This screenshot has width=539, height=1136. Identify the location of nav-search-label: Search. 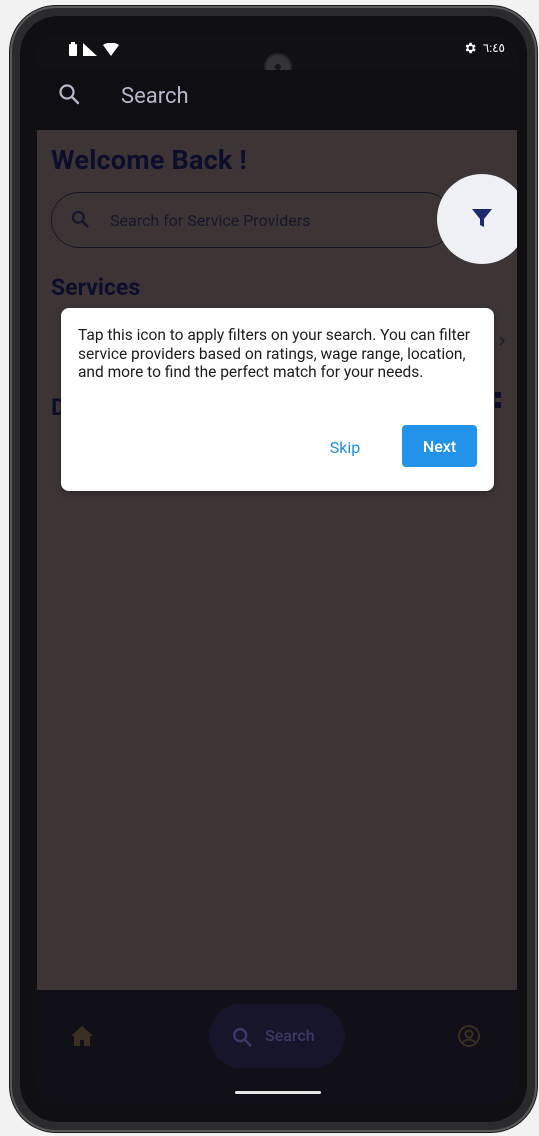
(290, 1035).